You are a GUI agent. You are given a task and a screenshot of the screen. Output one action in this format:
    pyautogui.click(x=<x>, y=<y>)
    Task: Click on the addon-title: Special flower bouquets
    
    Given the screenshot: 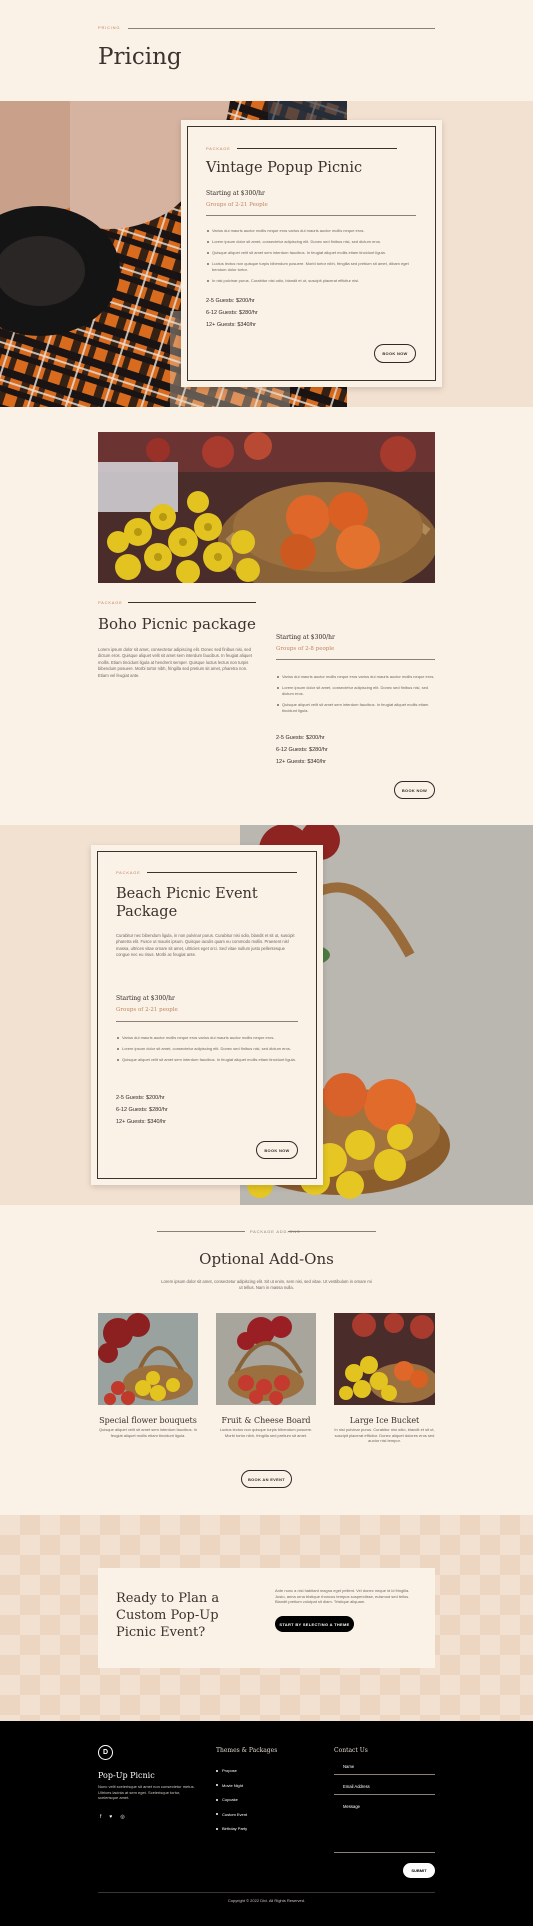 What is the action you would take?
    pyautogui.click(x=148, y=1420)
    